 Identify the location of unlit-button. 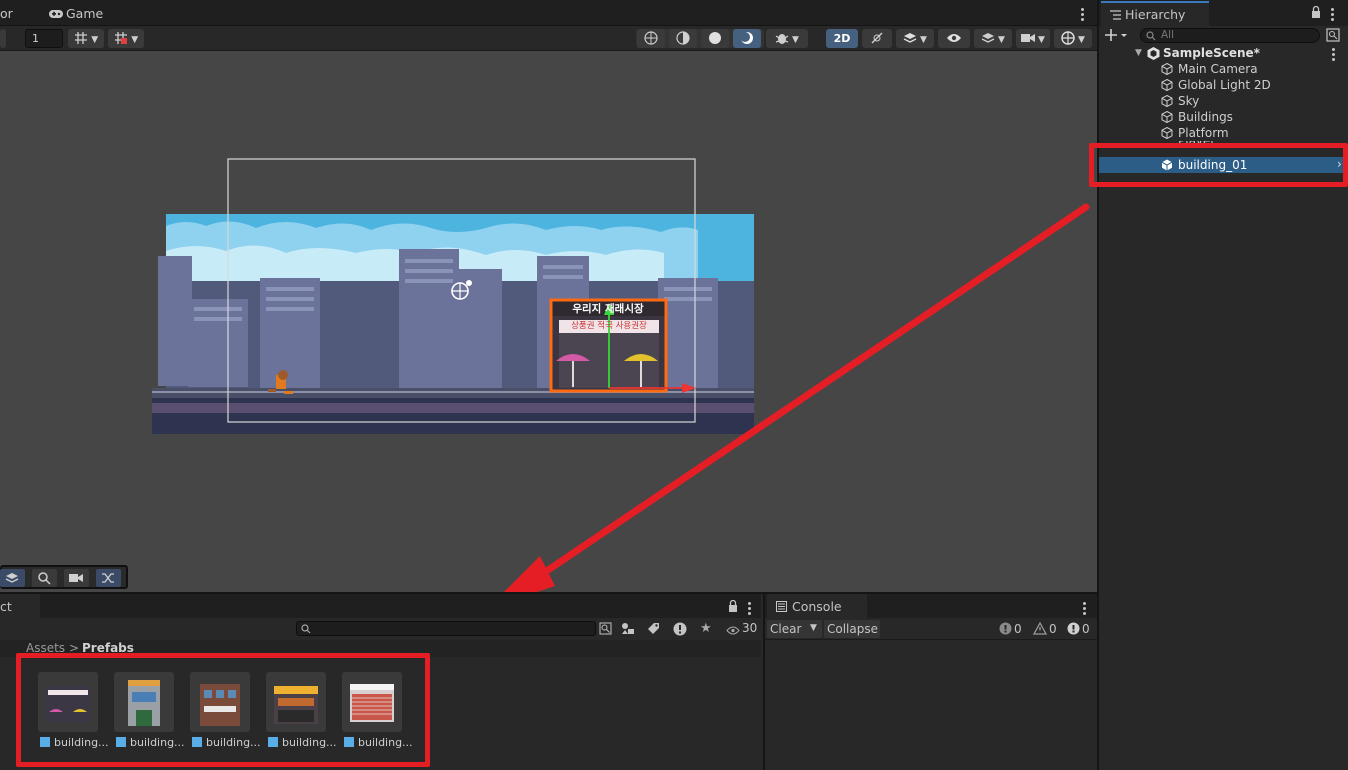
(747, 38).